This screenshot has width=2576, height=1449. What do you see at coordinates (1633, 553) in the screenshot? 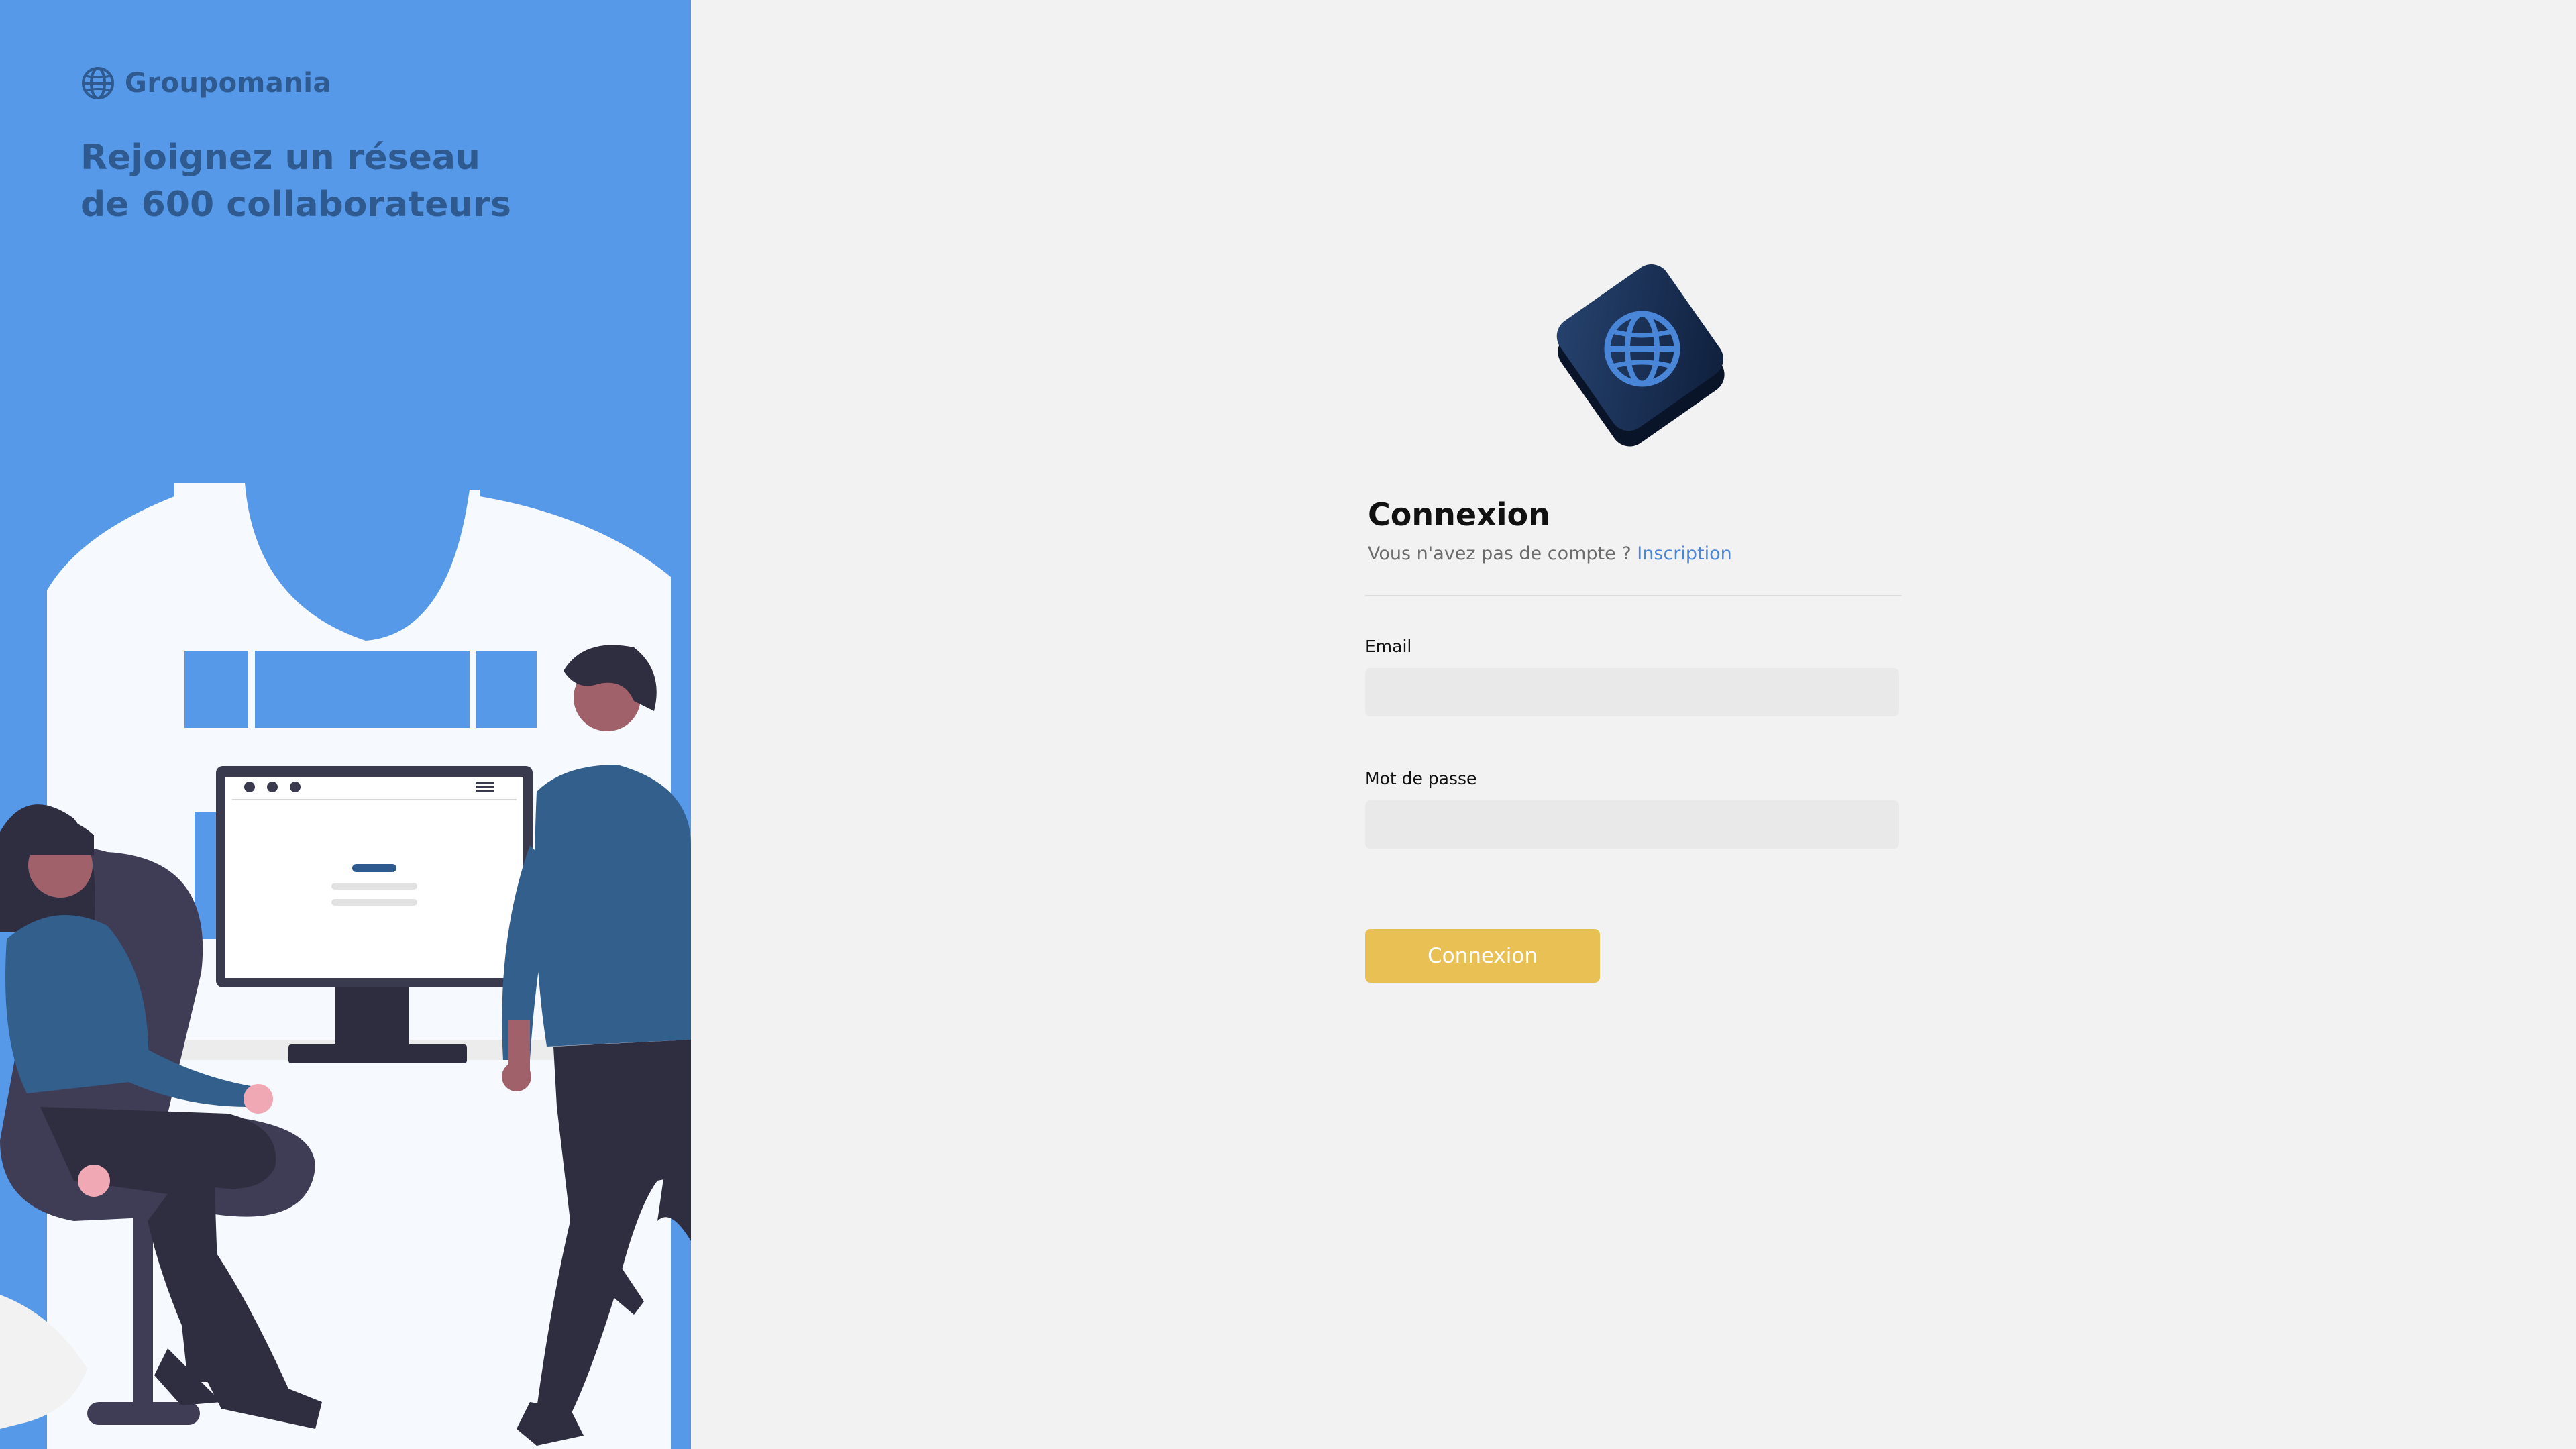
I see `signup-prompt: Vous n'avez pas de compte ? Inscription` at bounding box center [1633, 553].